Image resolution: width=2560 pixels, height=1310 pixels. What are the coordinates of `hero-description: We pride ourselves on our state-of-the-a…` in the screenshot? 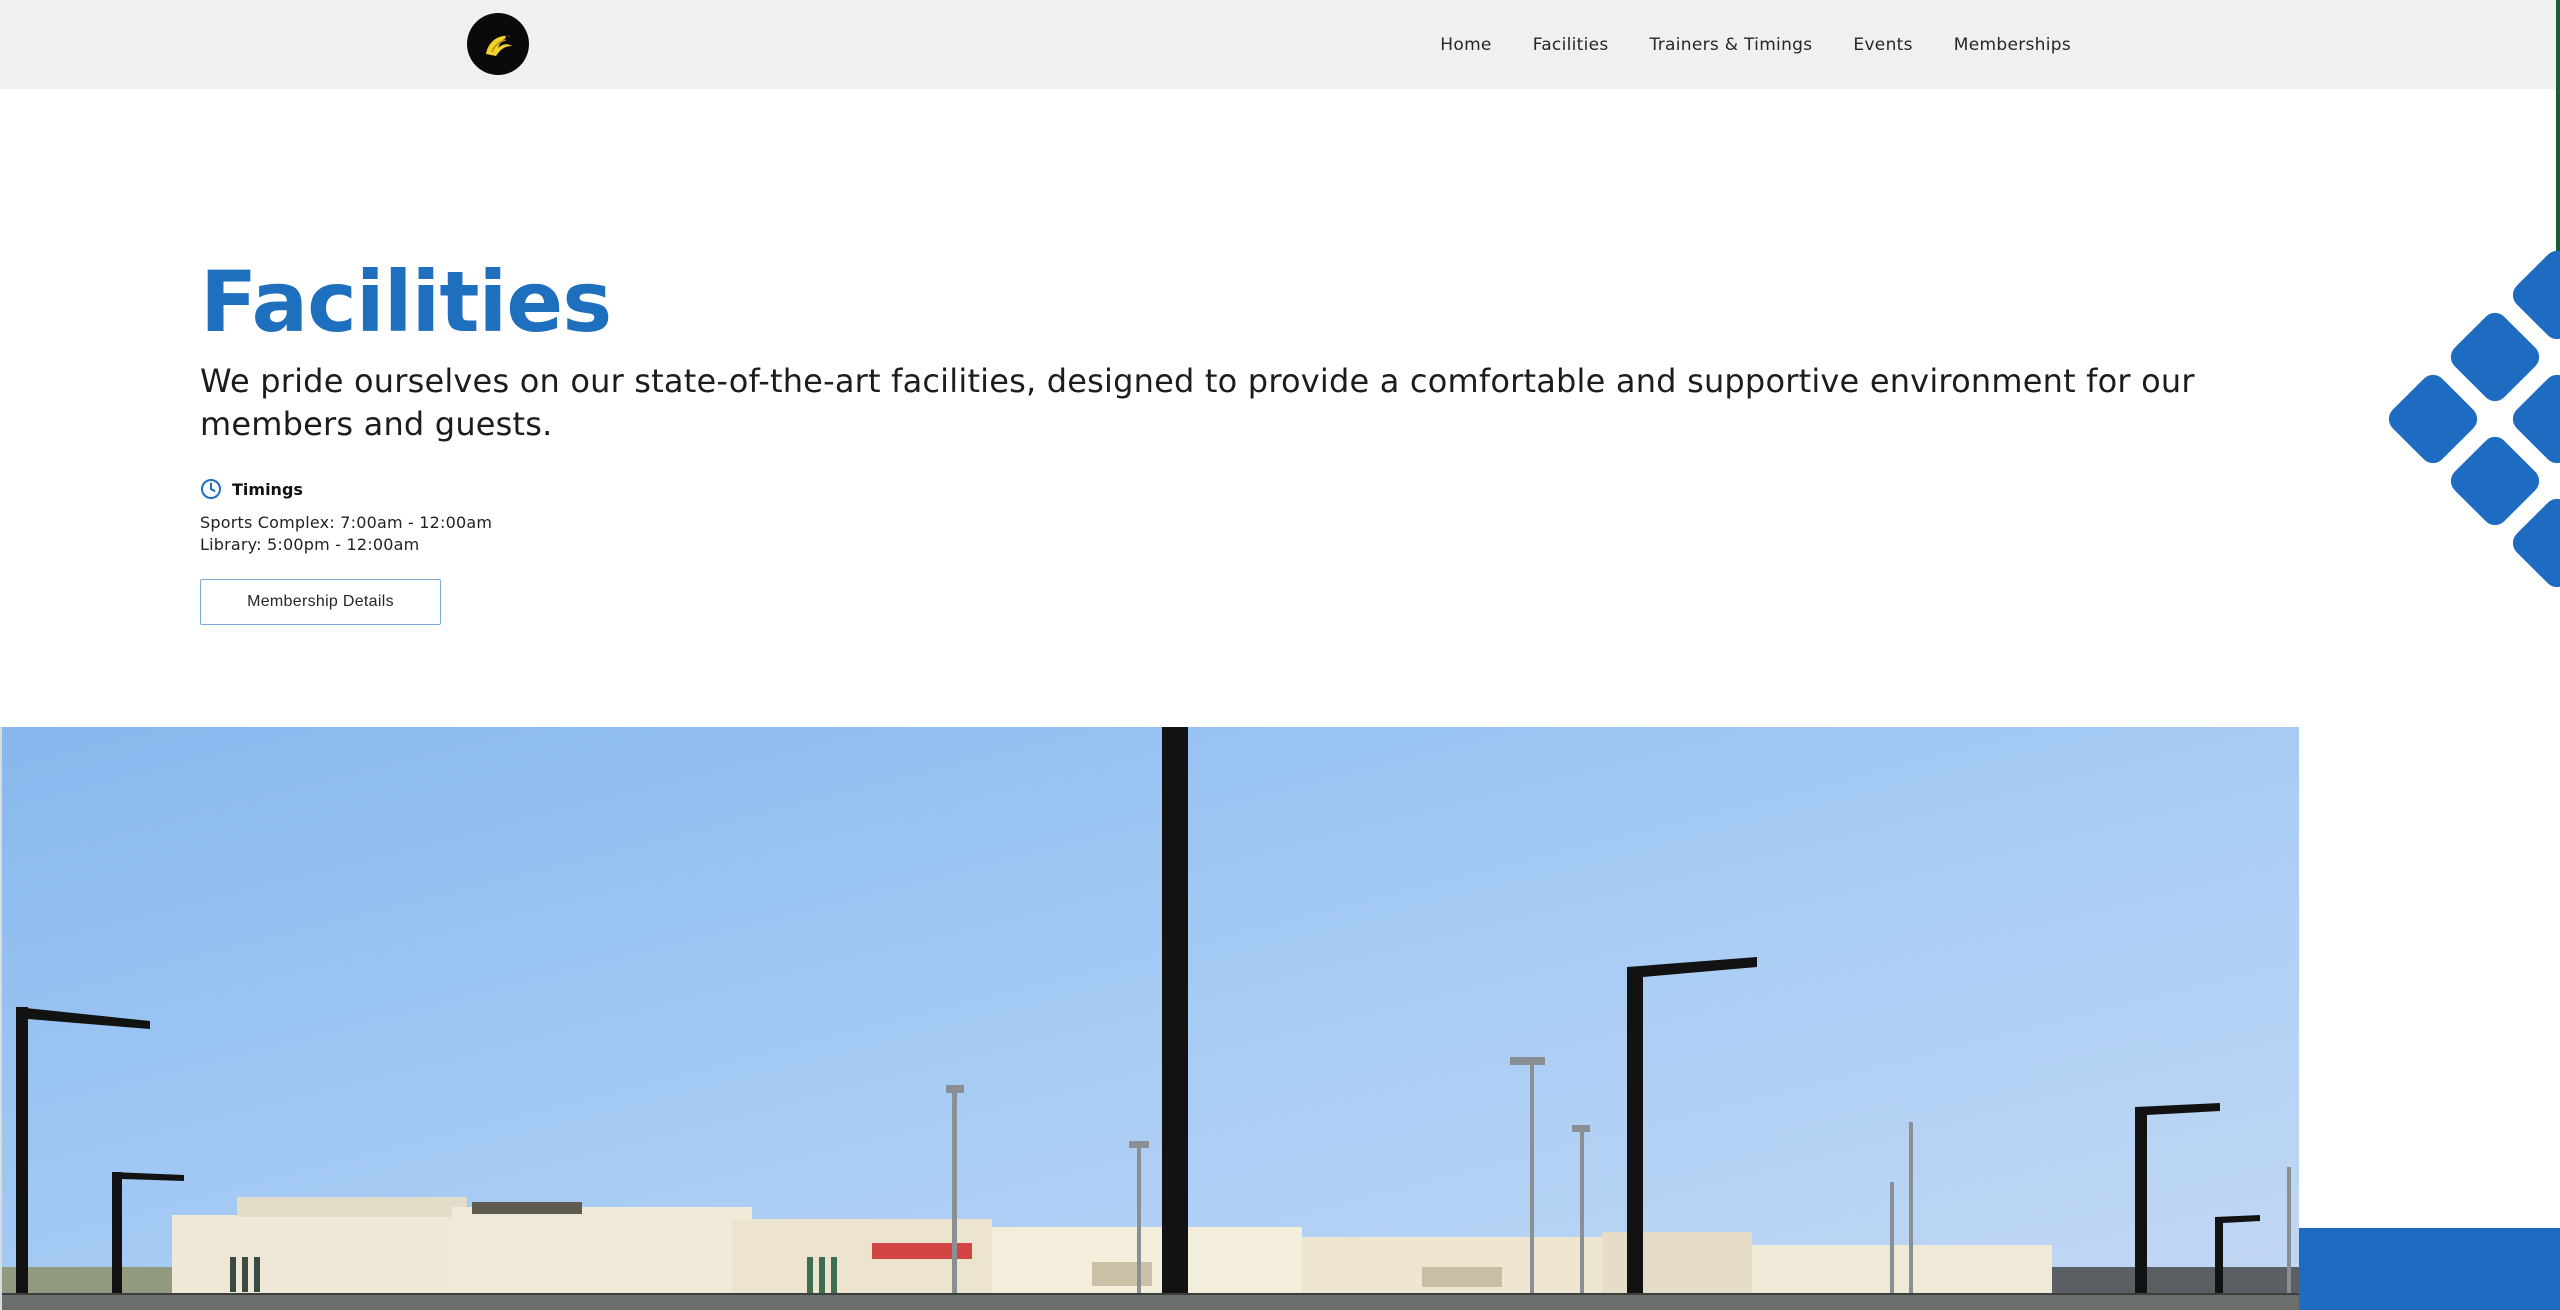 It's located at (1197, 402).